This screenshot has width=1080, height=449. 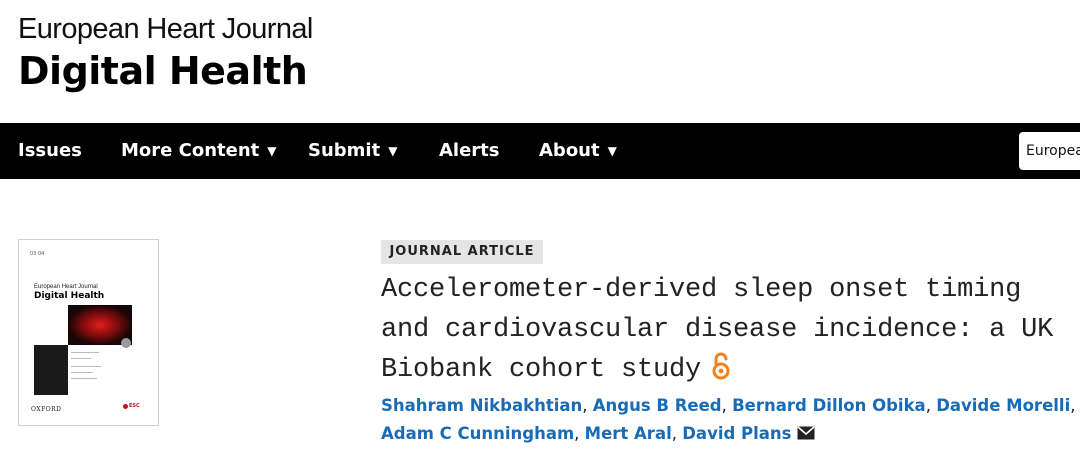 I want to click on cover-title-line2: Digital Health, so click(x=69, y=296).